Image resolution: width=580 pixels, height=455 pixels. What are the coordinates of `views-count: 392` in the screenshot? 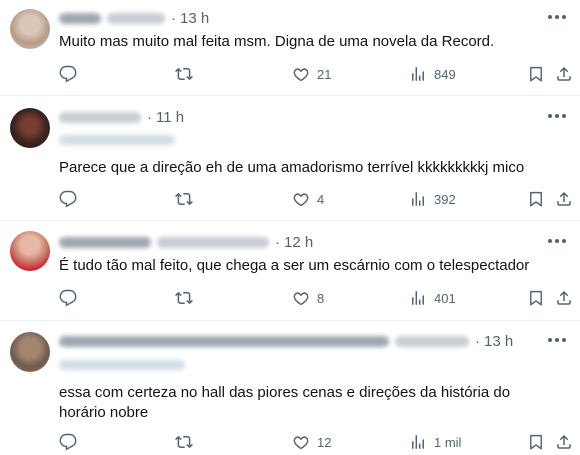 It's located at (445, 199).